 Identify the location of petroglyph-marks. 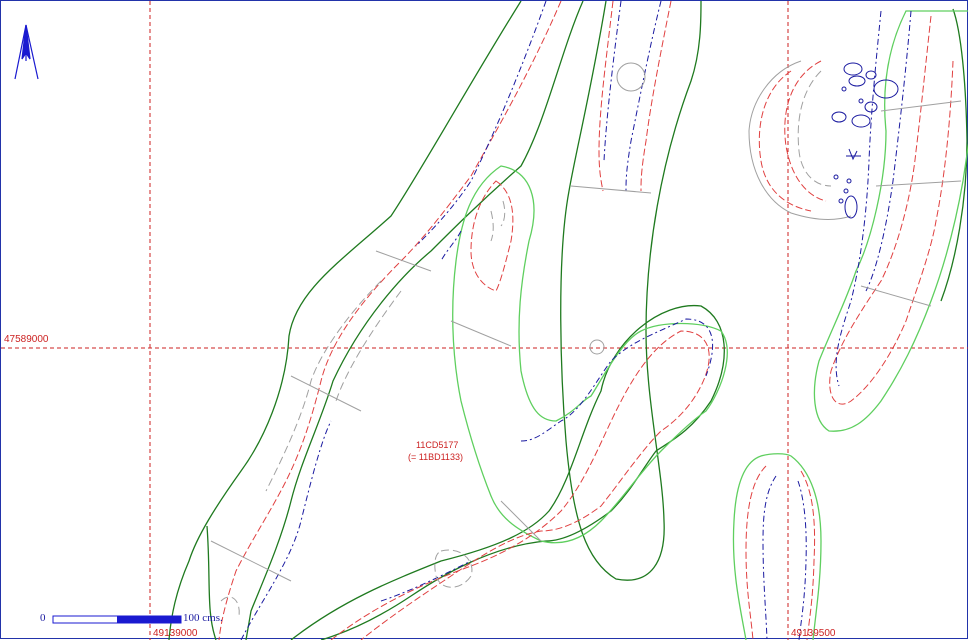
(865, 140).